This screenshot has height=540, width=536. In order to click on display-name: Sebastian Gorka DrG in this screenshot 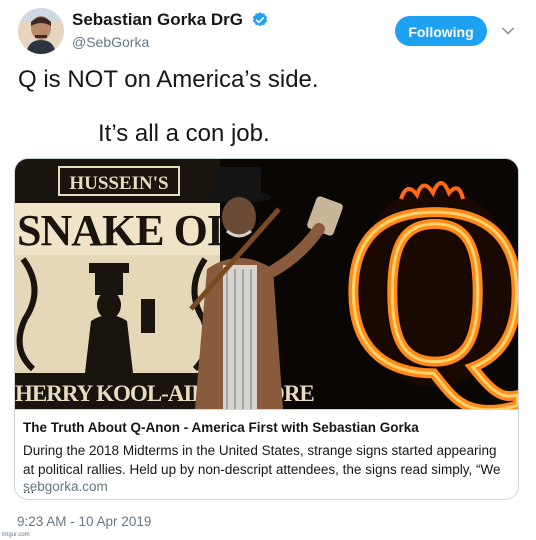, I will do `click(157, 20)`.